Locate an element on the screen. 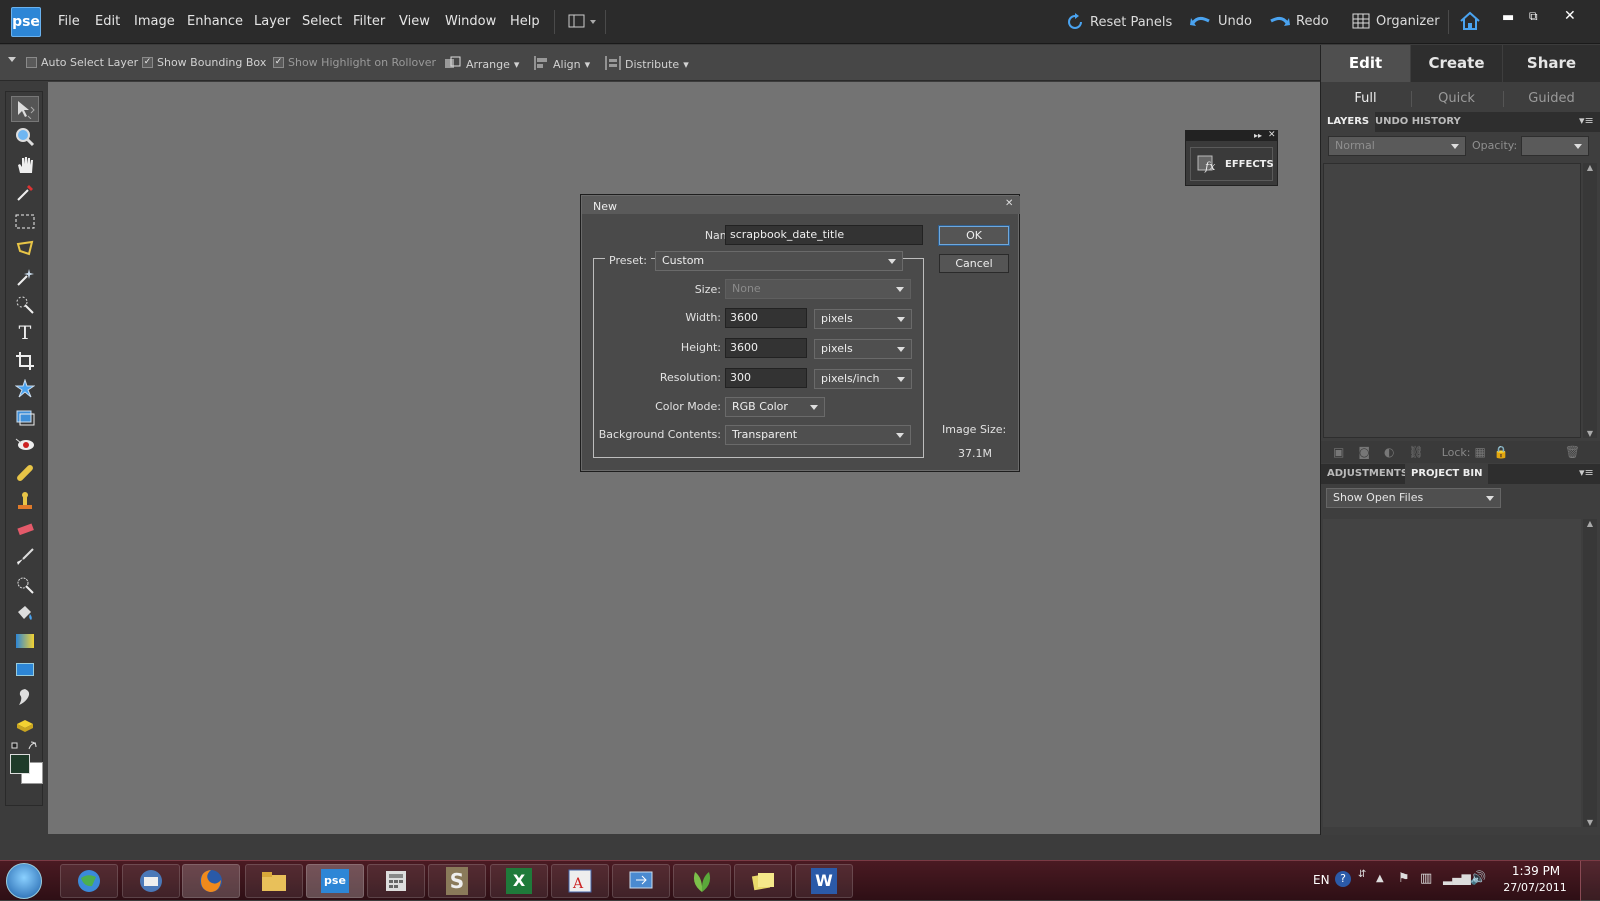  taskbar-calculator-icon is located at coordinates (396, 881).